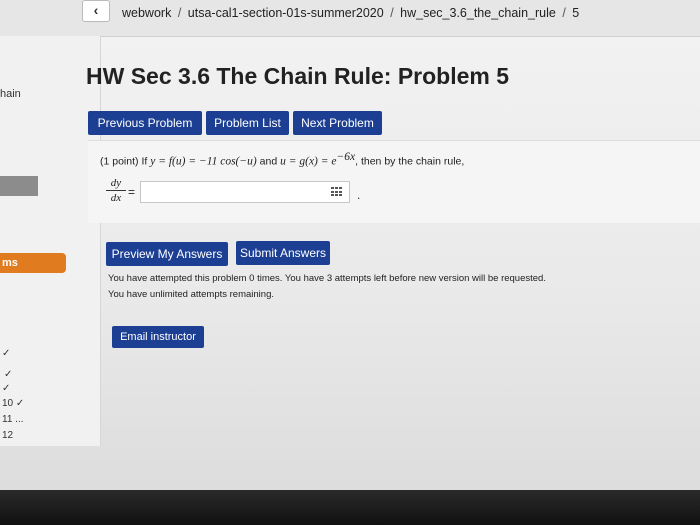 The width and height of the screenshot is (700, 525). I want to click on chevron-left-icon: ‹, so click(96, 10).